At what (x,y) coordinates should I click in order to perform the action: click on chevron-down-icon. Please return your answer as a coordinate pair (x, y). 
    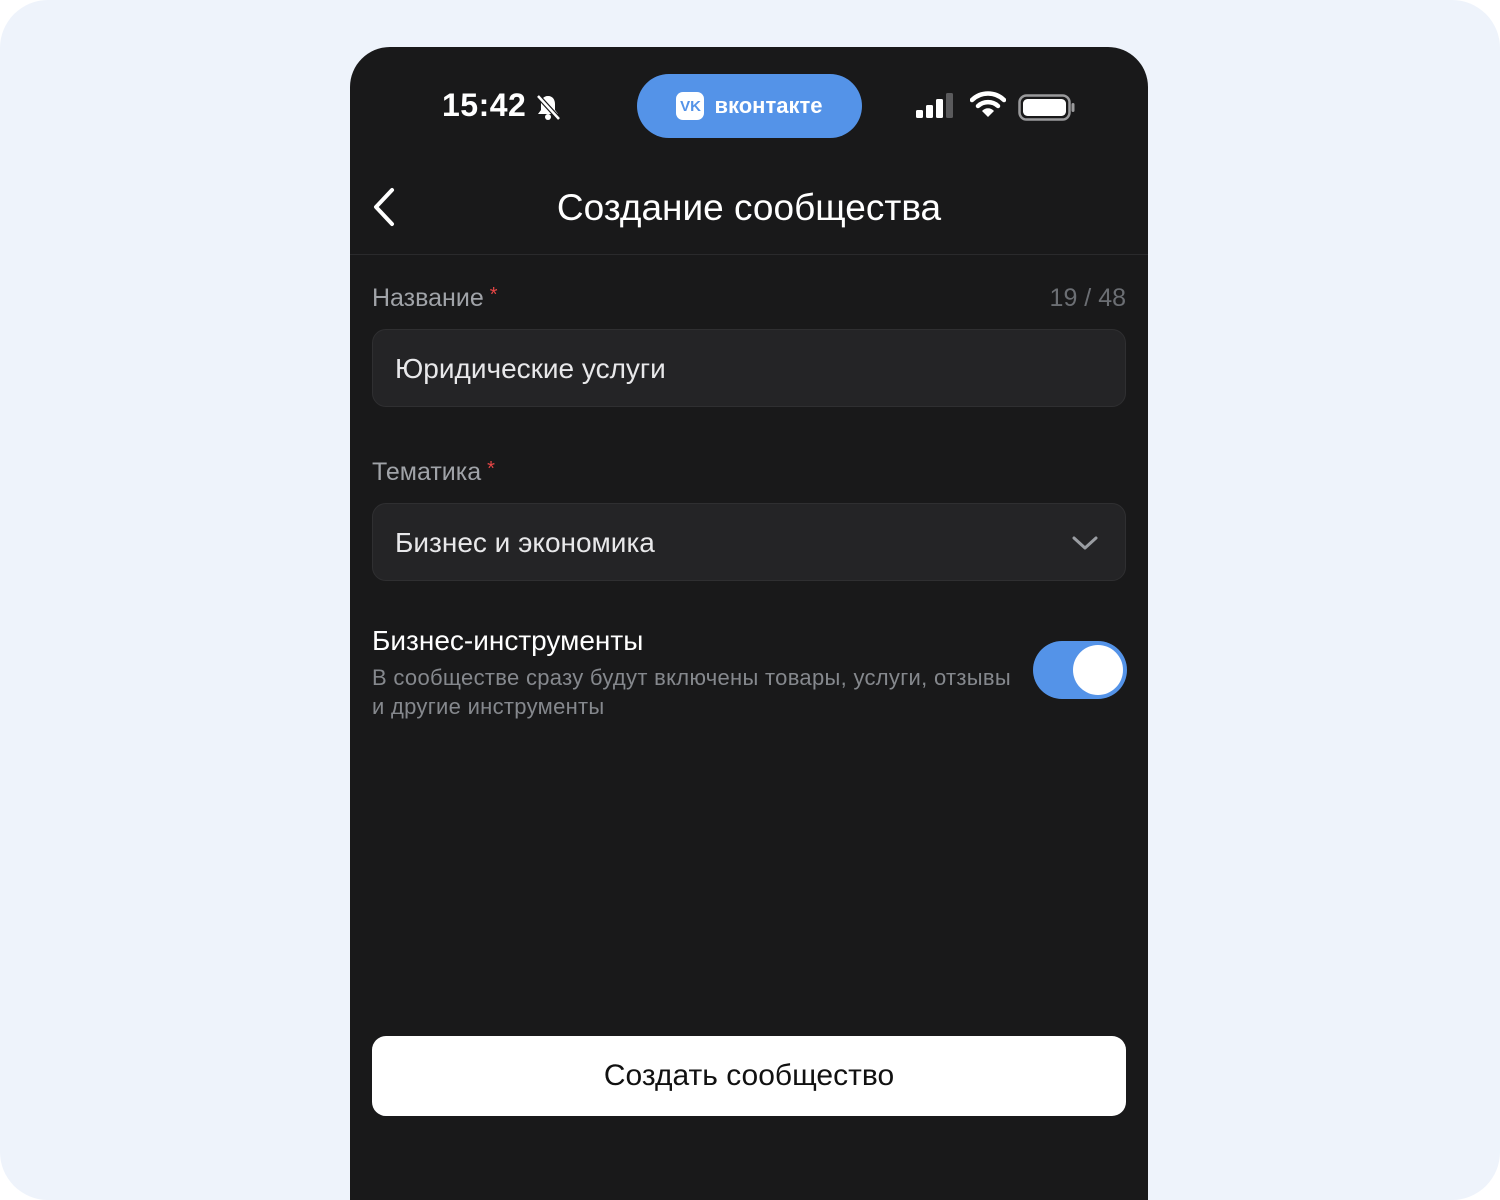
    Looking at the image, I should click on (1085, 545).